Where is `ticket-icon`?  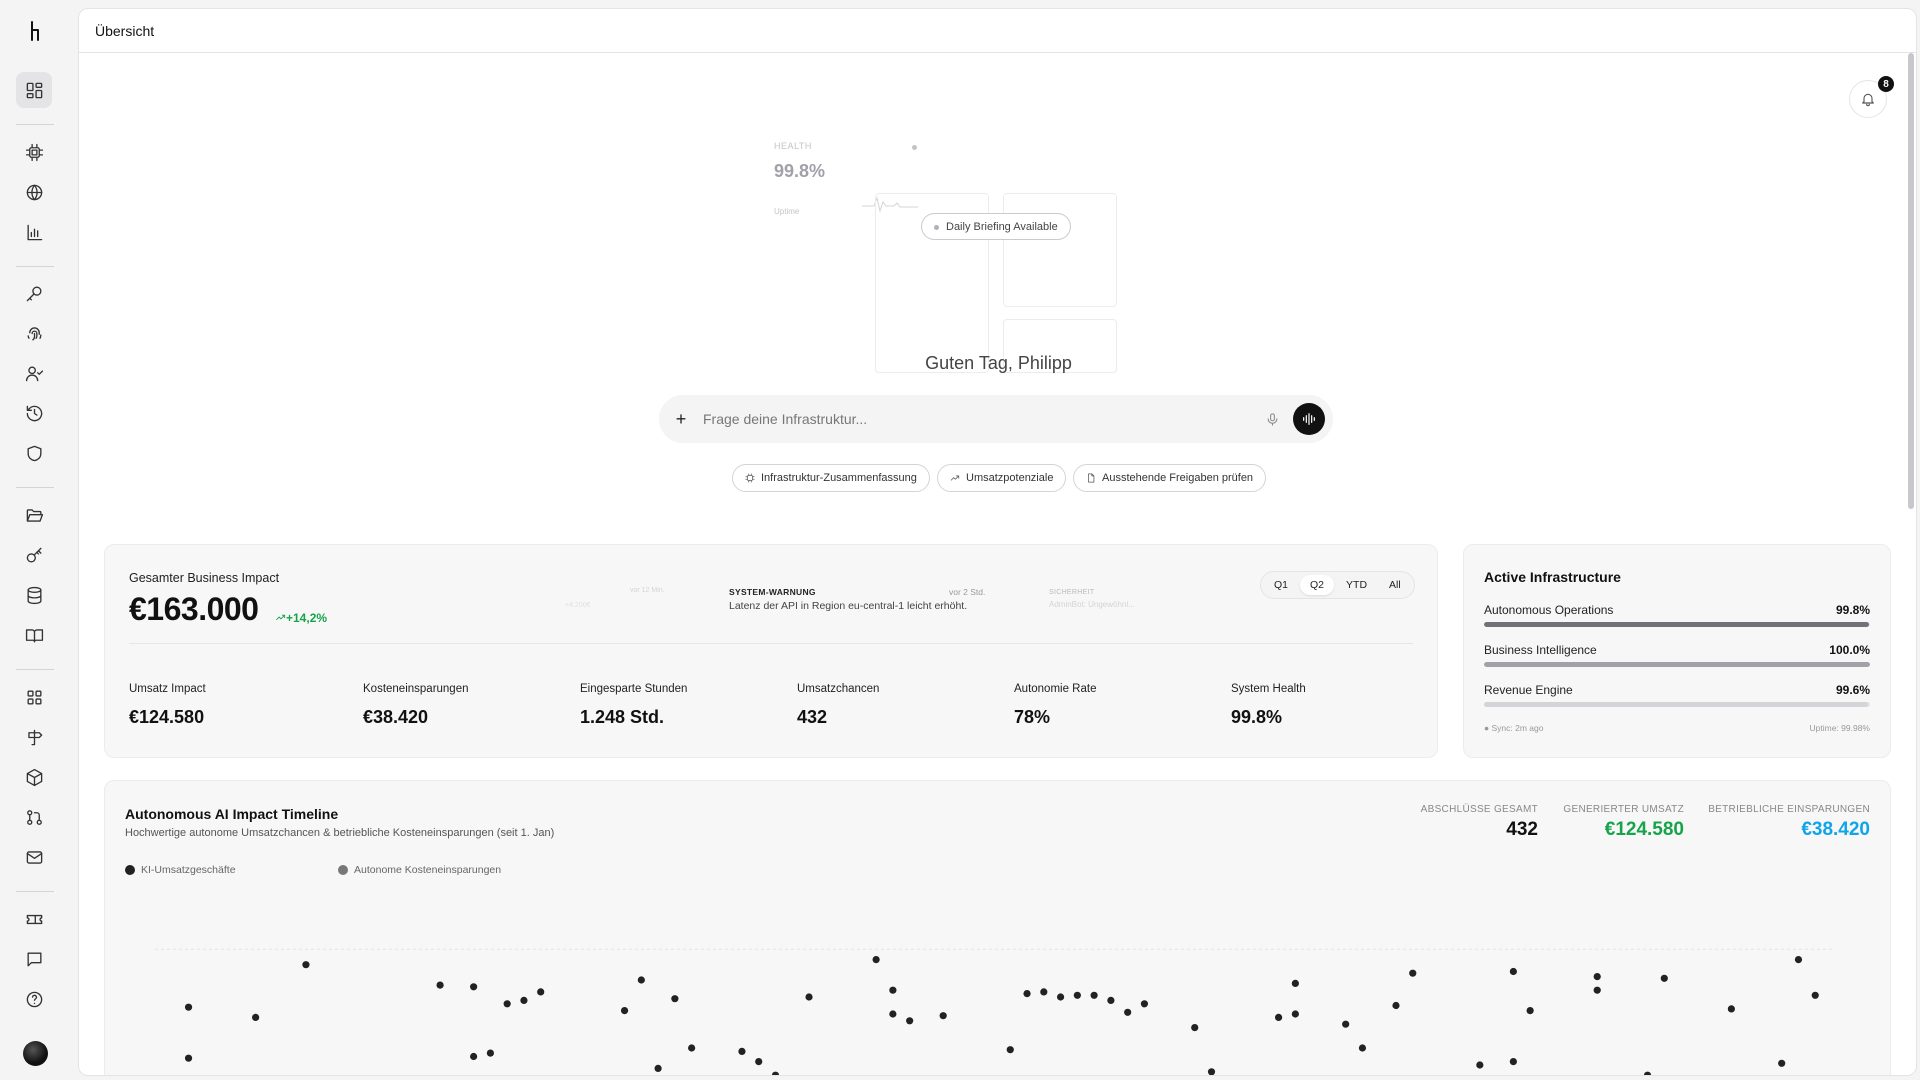
ticket-icon is located at coordinates (34, 919).